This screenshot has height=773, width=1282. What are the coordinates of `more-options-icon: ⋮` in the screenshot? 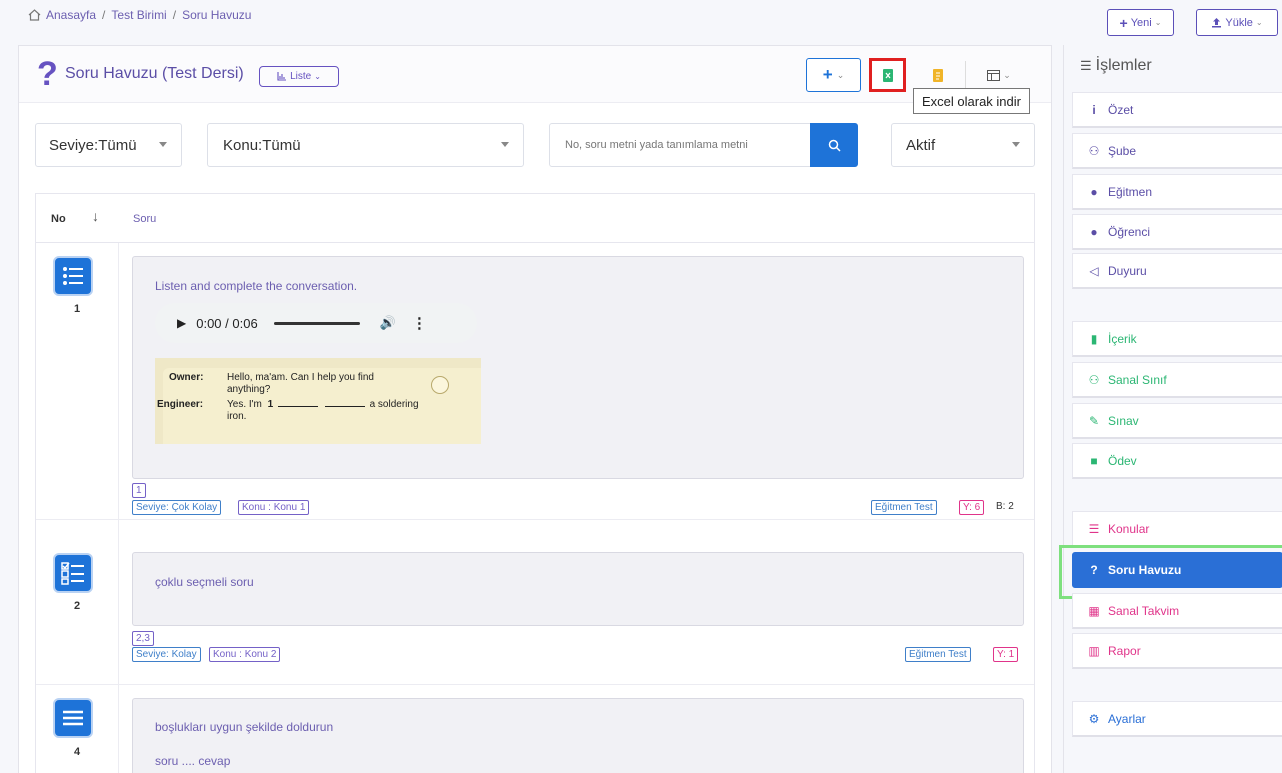 It's located at (419, 323).